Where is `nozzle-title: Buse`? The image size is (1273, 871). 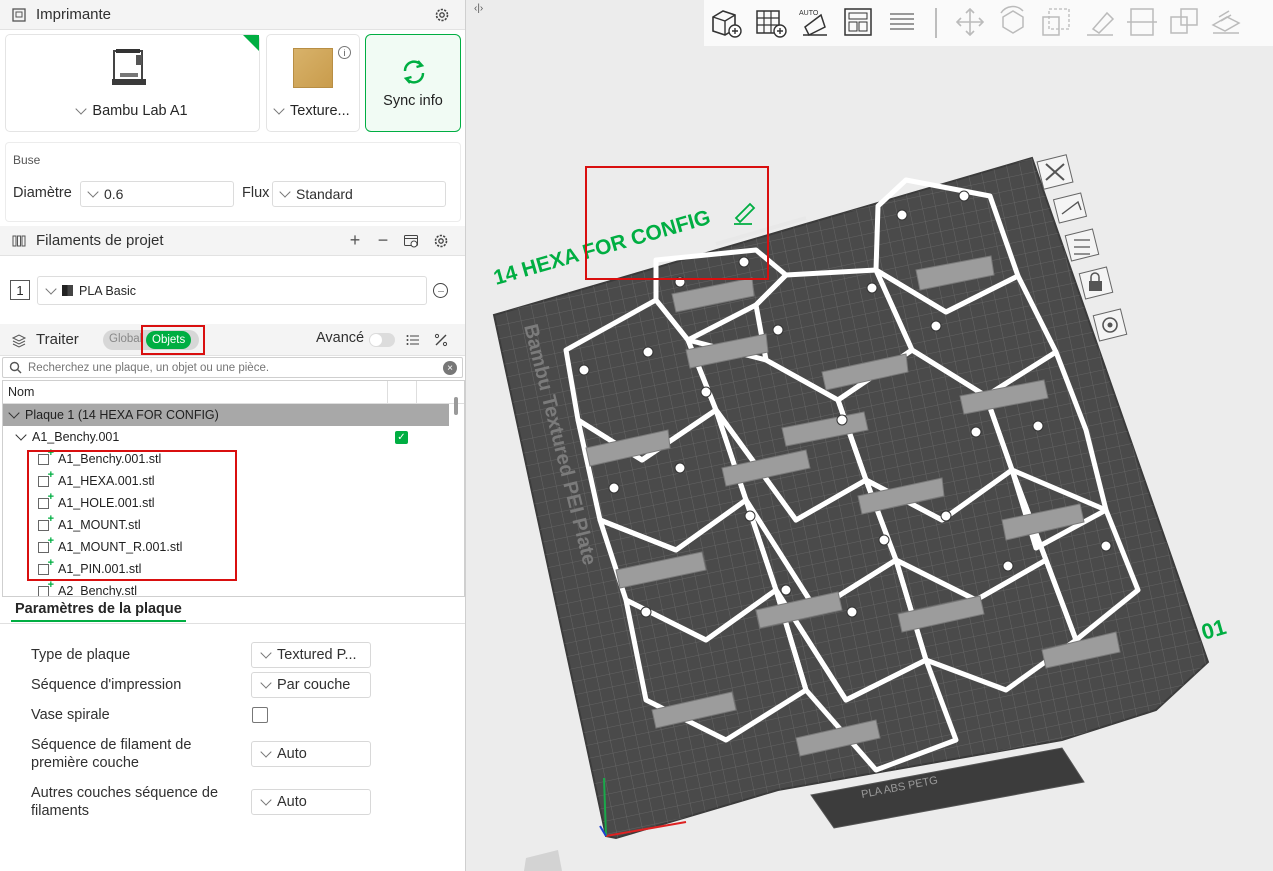
nozzle-title: Buse is located at coordinates (27, 160).